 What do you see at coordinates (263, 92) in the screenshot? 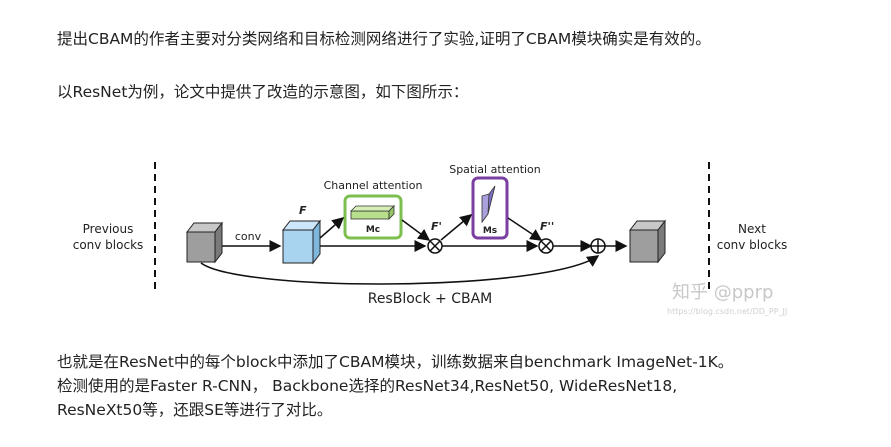
I see `paragraph-example: 以ResNet为例，论文中提供了改造的示意图，如下图所示：` at bounding box center [263, 92].